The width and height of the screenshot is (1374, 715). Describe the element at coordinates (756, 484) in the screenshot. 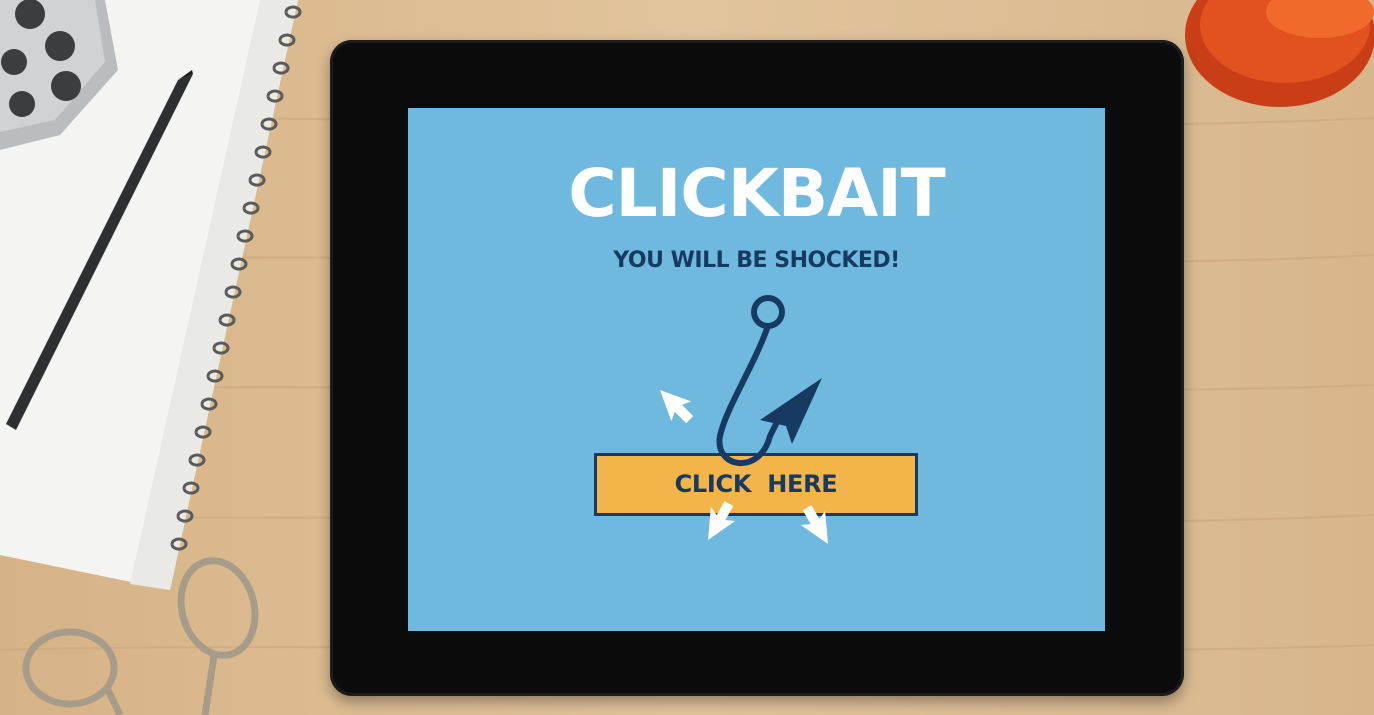

I see `click-here-button: CLICK HERE` at that location.